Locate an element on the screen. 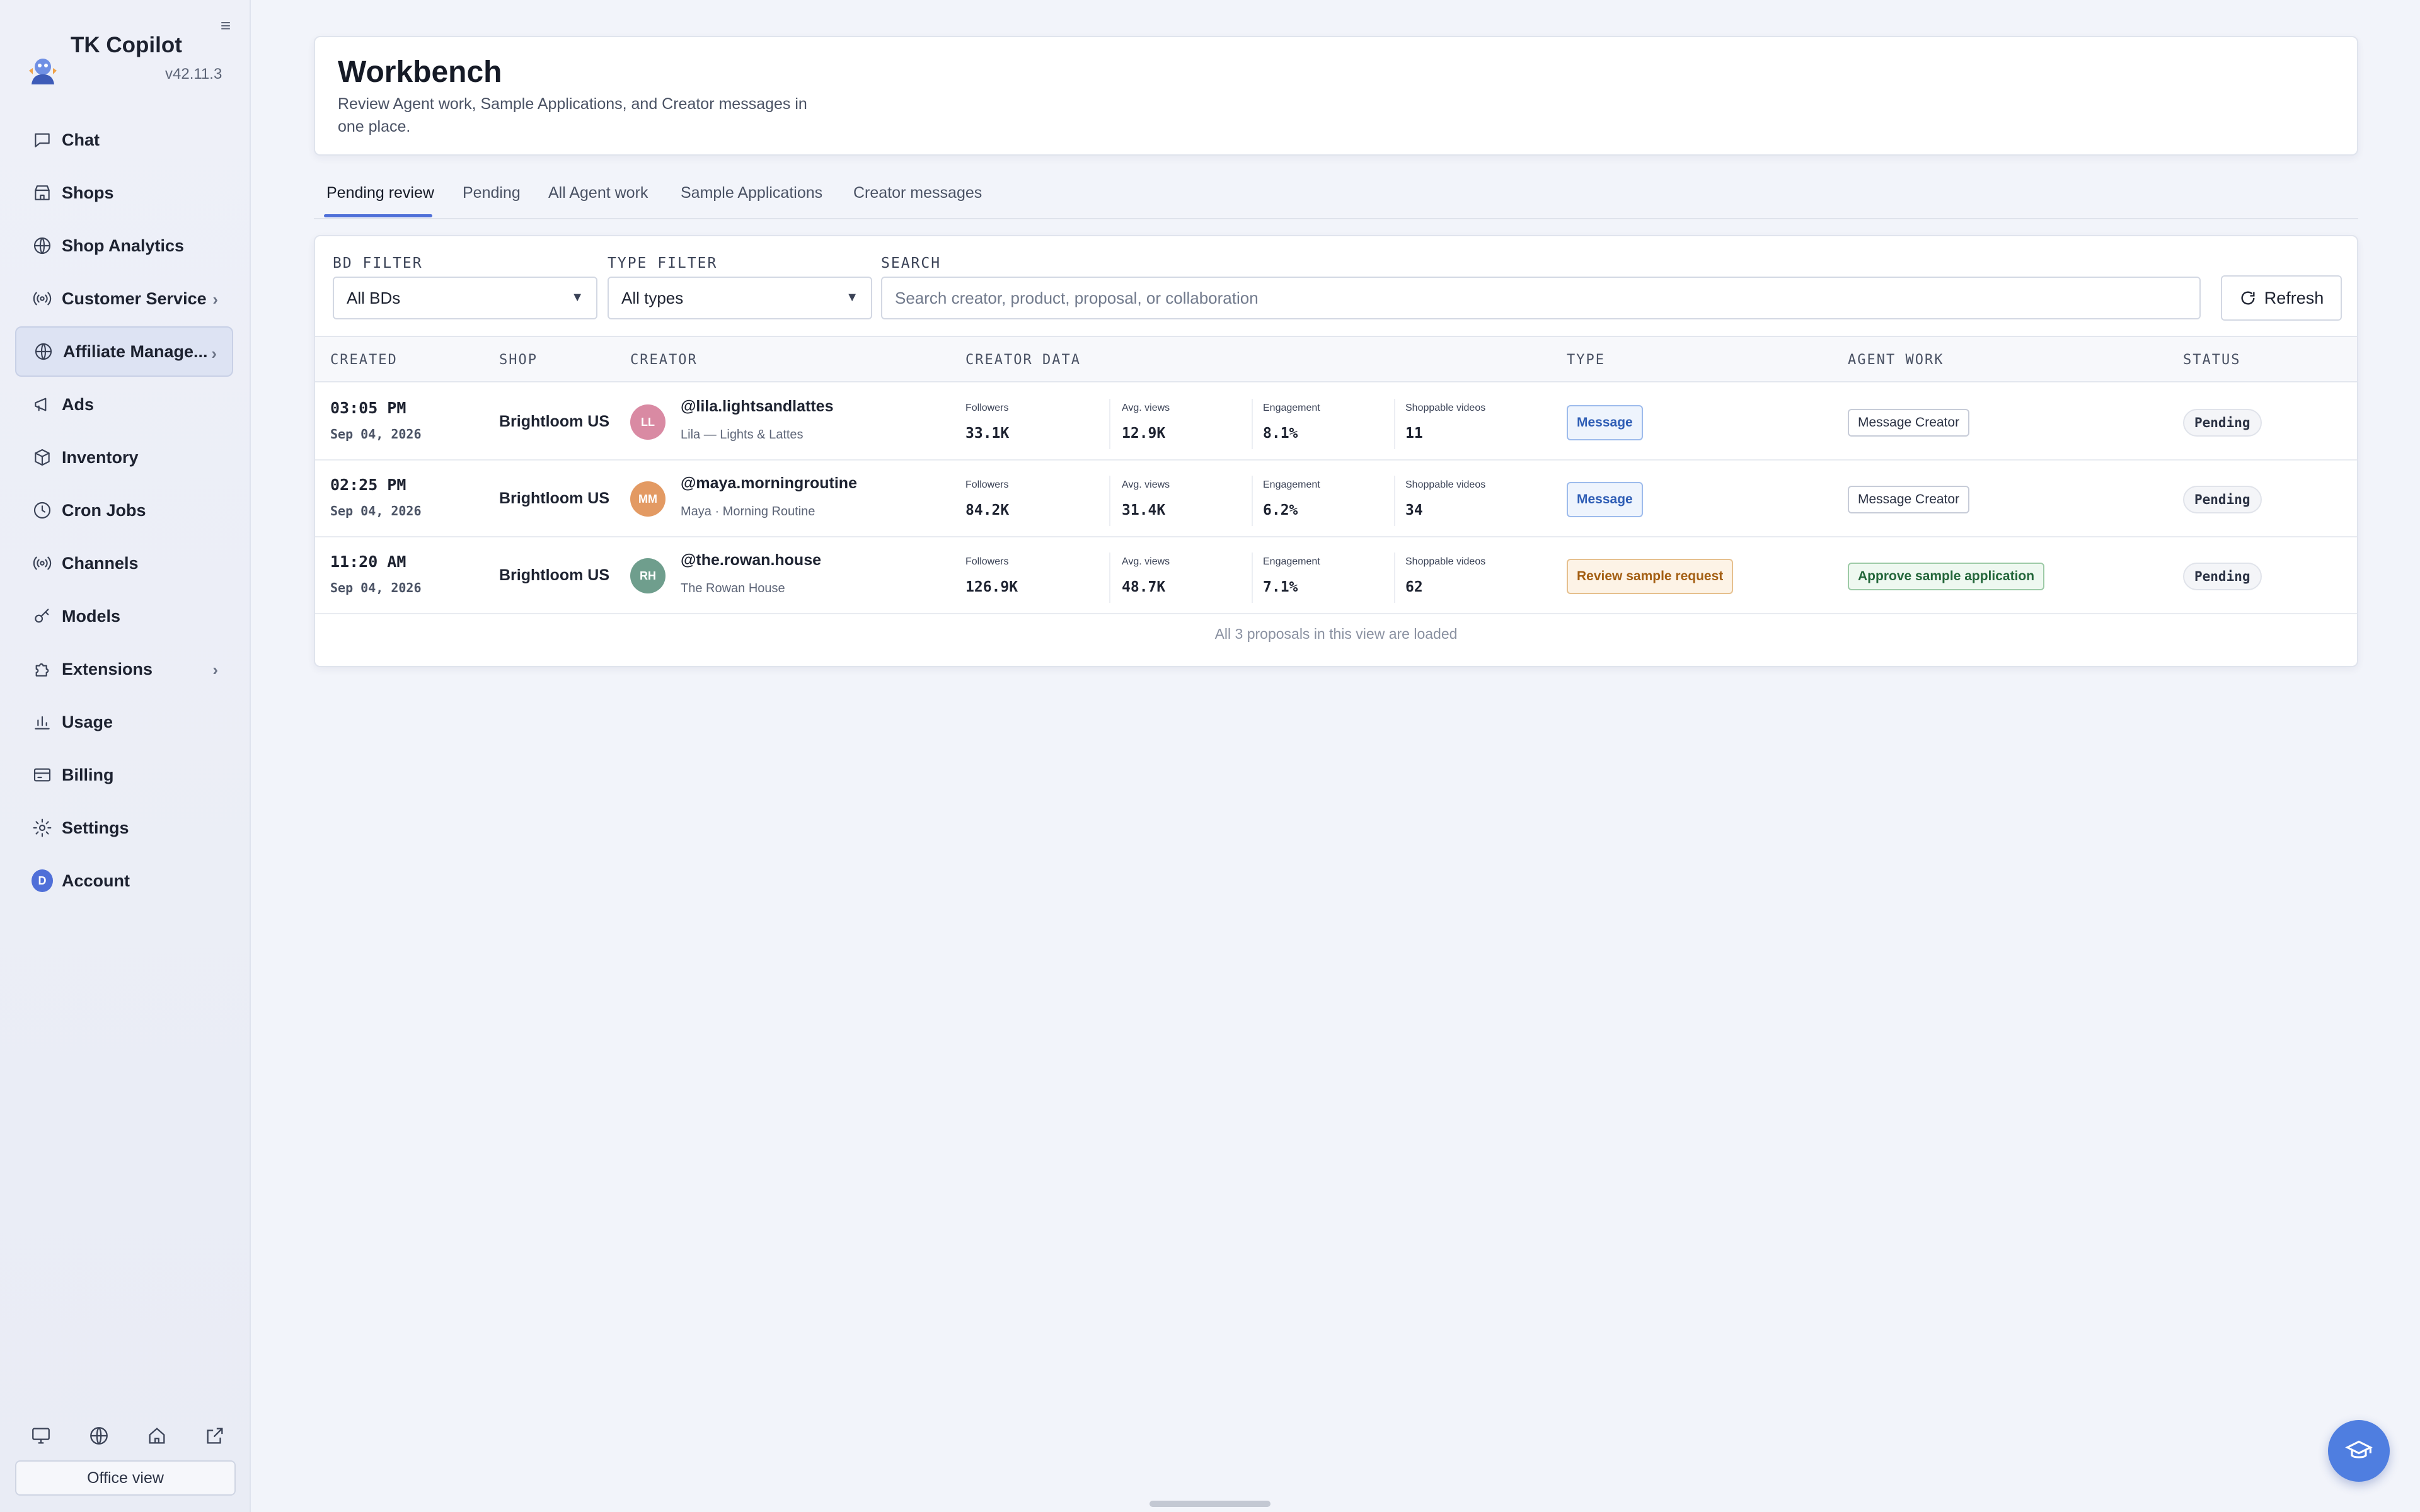 The height and width of the screenshot is (1512, 2420). sidebar-item-label: Inventory is located at coordinates (101, 457).